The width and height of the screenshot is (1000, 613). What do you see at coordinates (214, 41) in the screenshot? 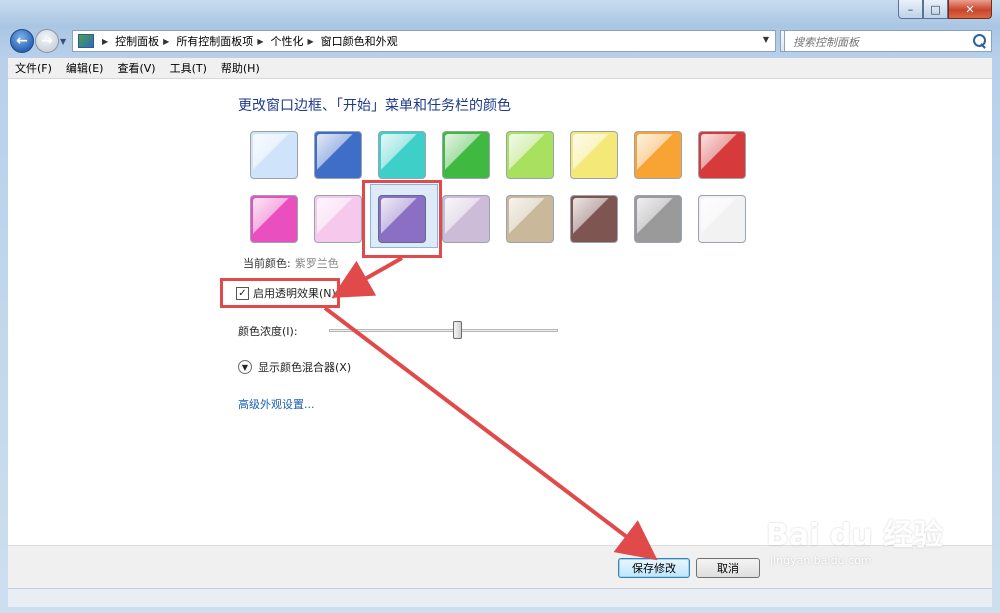
I see `breadcrumb-all-items: 所有控制面板项` at bounding box center [214, 41].